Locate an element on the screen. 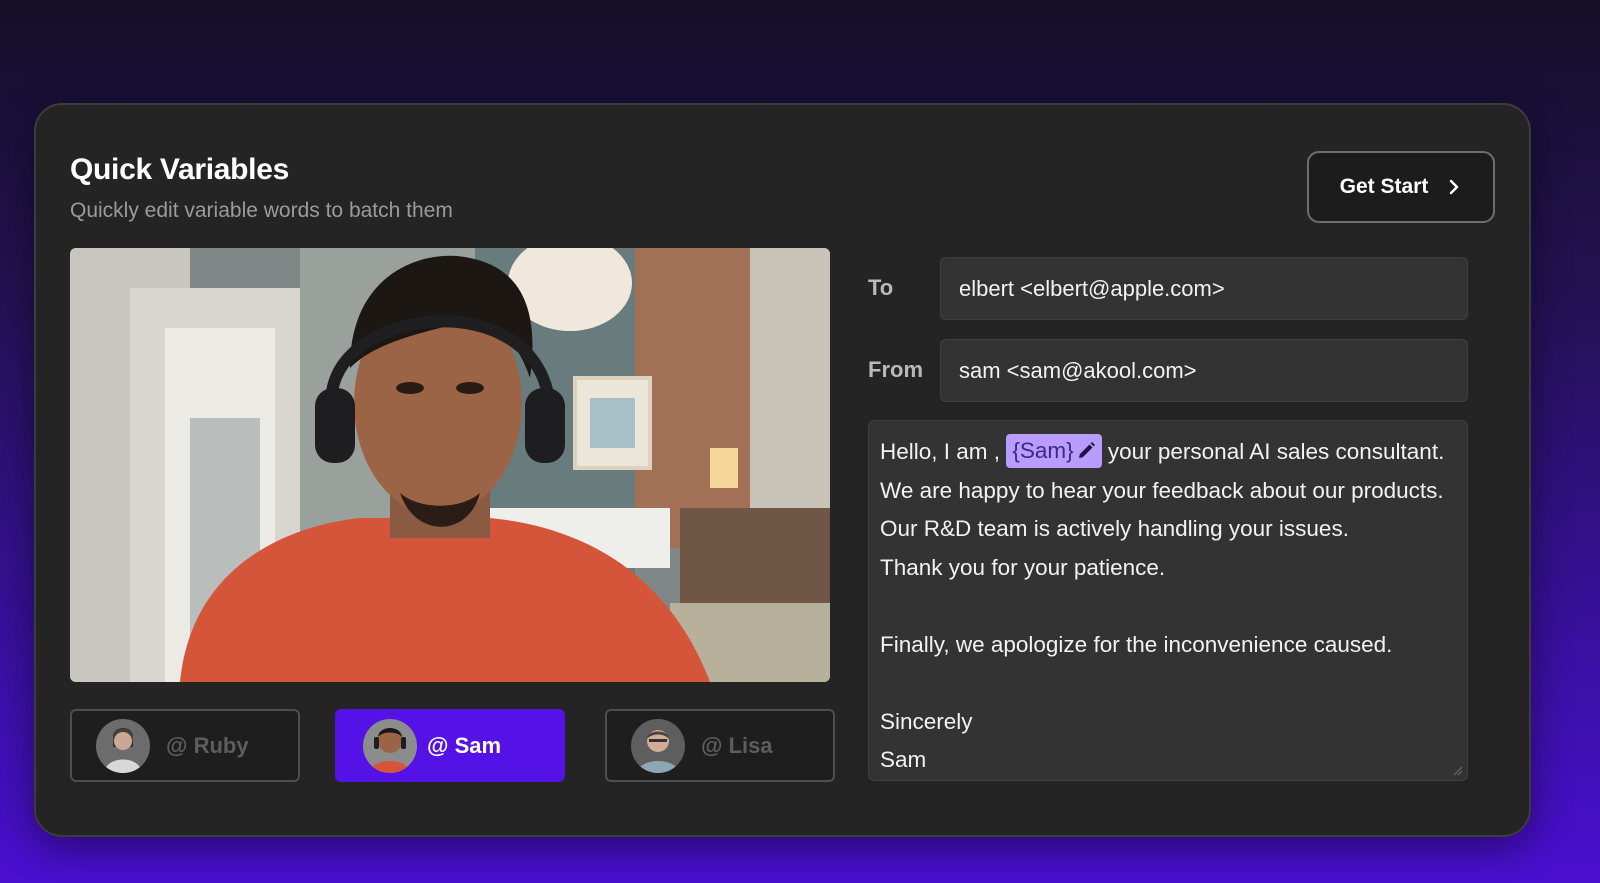 The image size is (1600, 883). variable-chip-text: {Sam} is located at coordinates (1043, 450).